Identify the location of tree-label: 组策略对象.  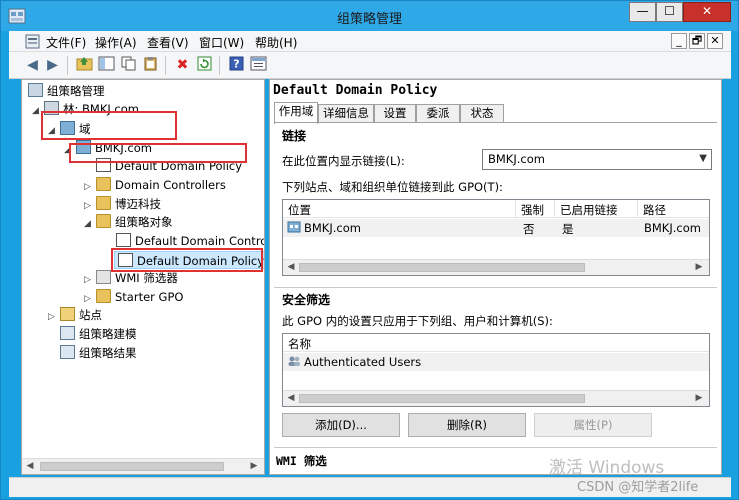
(144, 222).